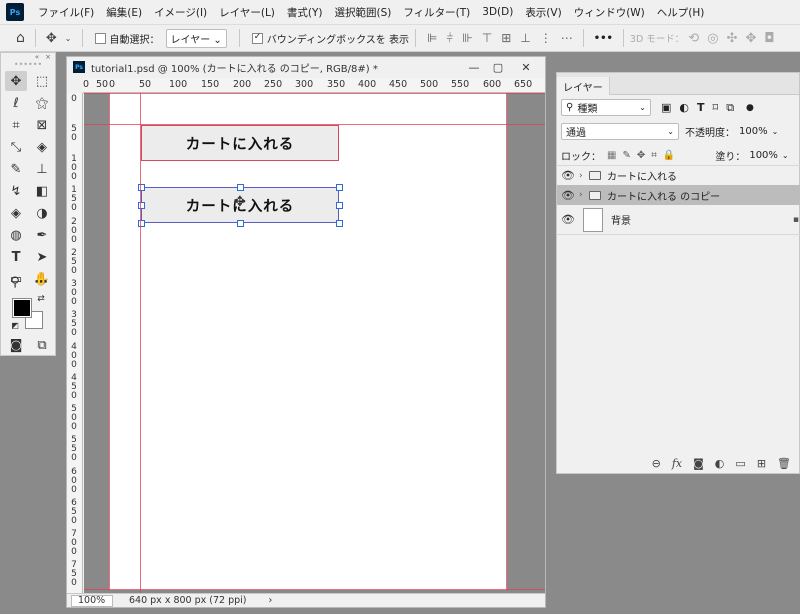  What do you see at coordinates (498, 67) in the screenshot?
I see `maximize-icon: ▢` at bounding box center [498, 67].